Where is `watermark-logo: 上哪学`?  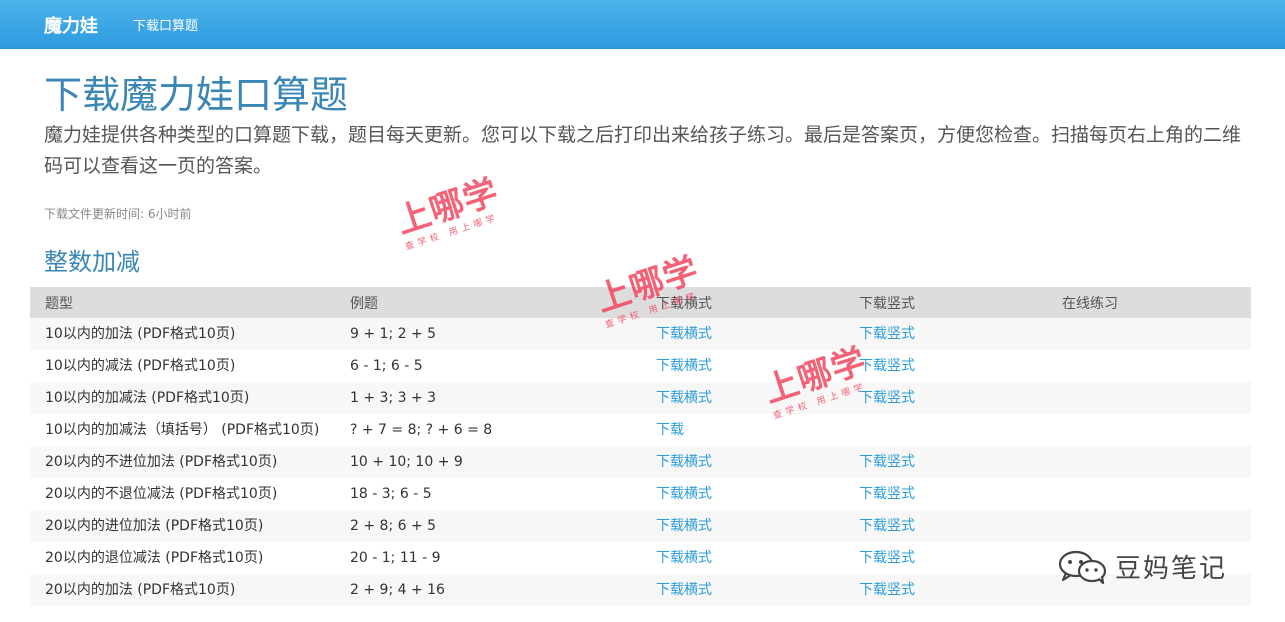 watermark-logo: 上哪学 is located at coordinates (447, 207).